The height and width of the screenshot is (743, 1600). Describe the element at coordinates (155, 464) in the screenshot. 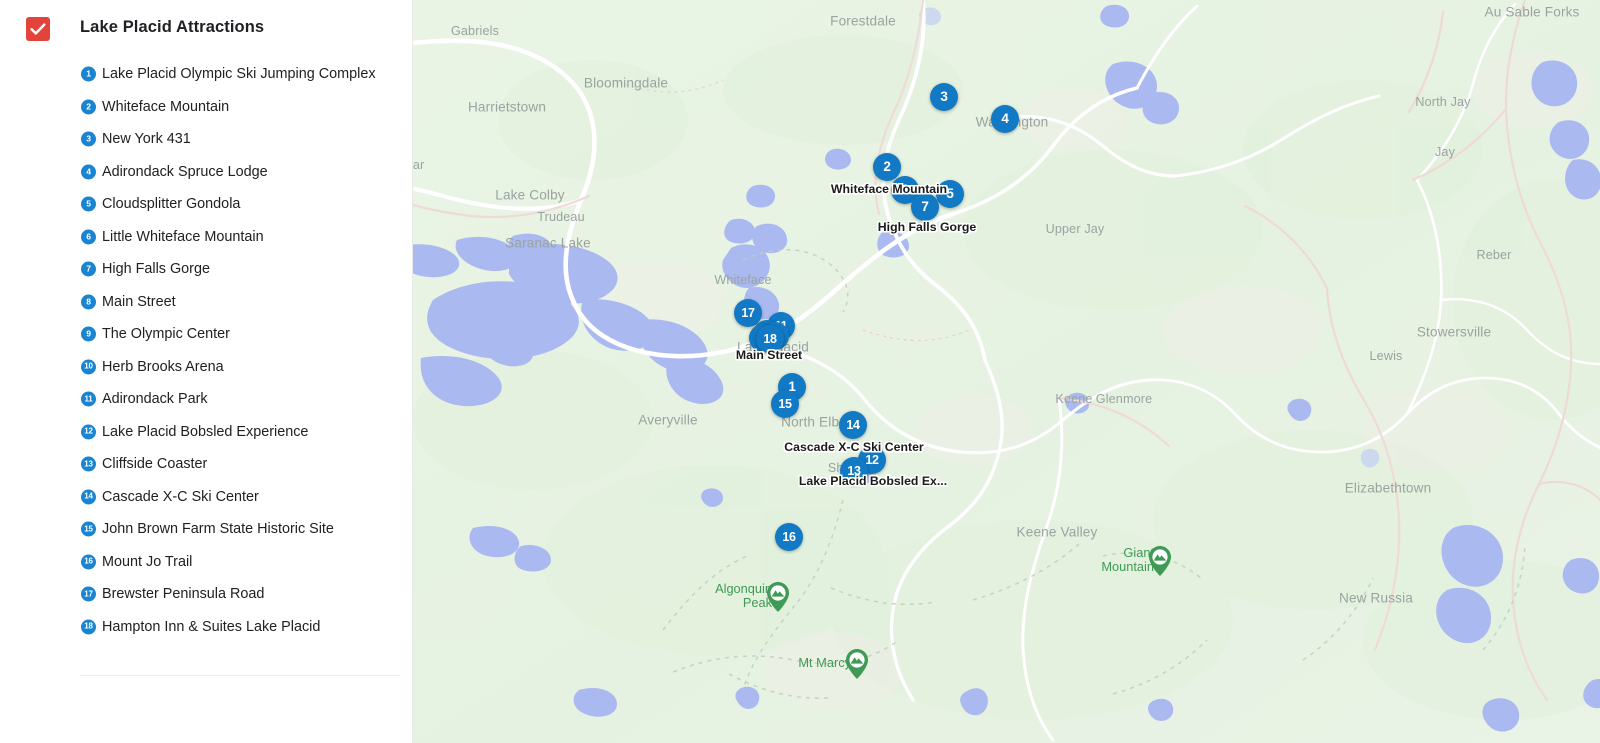

I see `list-item-label: Cliffside Coaster` at that location.